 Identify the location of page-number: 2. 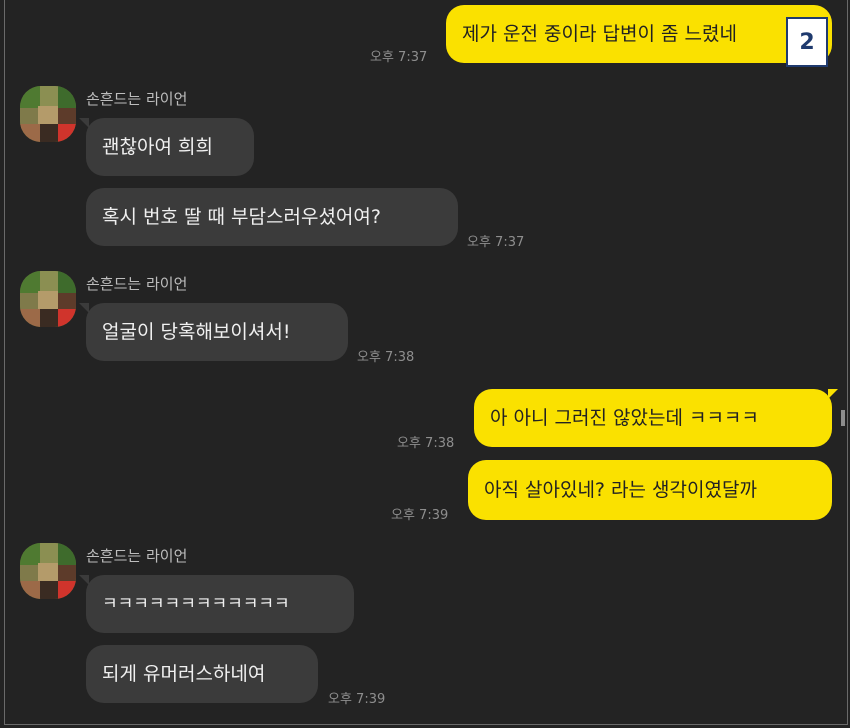
(807, 42).